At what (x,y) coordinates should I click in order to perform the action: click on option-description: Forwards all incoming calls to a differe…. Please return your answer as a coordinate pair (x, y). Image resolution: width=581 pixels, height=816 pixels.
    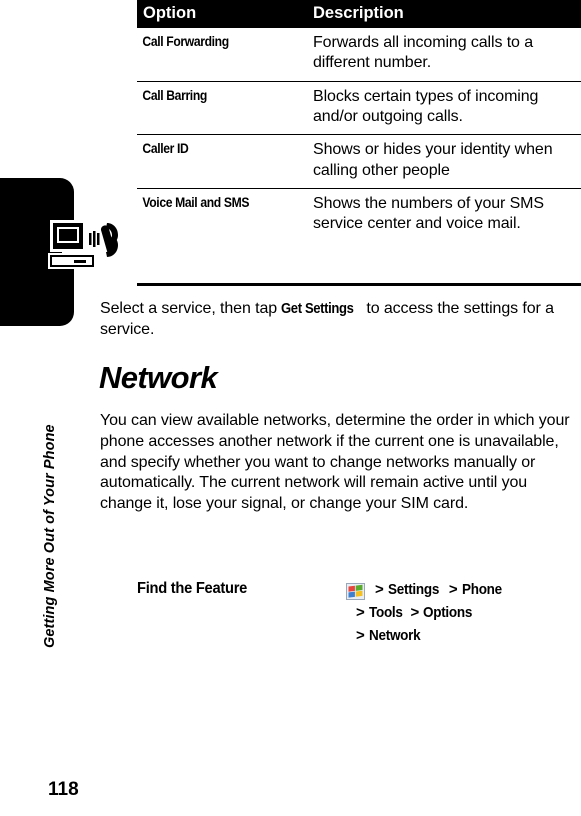
    Looking at the image, I should click on (423, 52).